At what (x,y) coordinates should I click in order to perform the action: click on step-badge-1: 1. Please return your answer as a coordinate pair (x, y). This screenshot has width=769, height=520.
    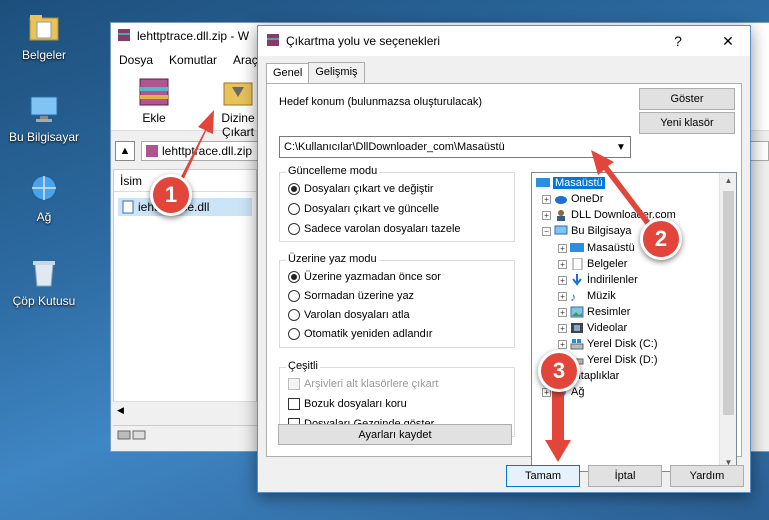
    Looking at the image, I should click on (171, 195).